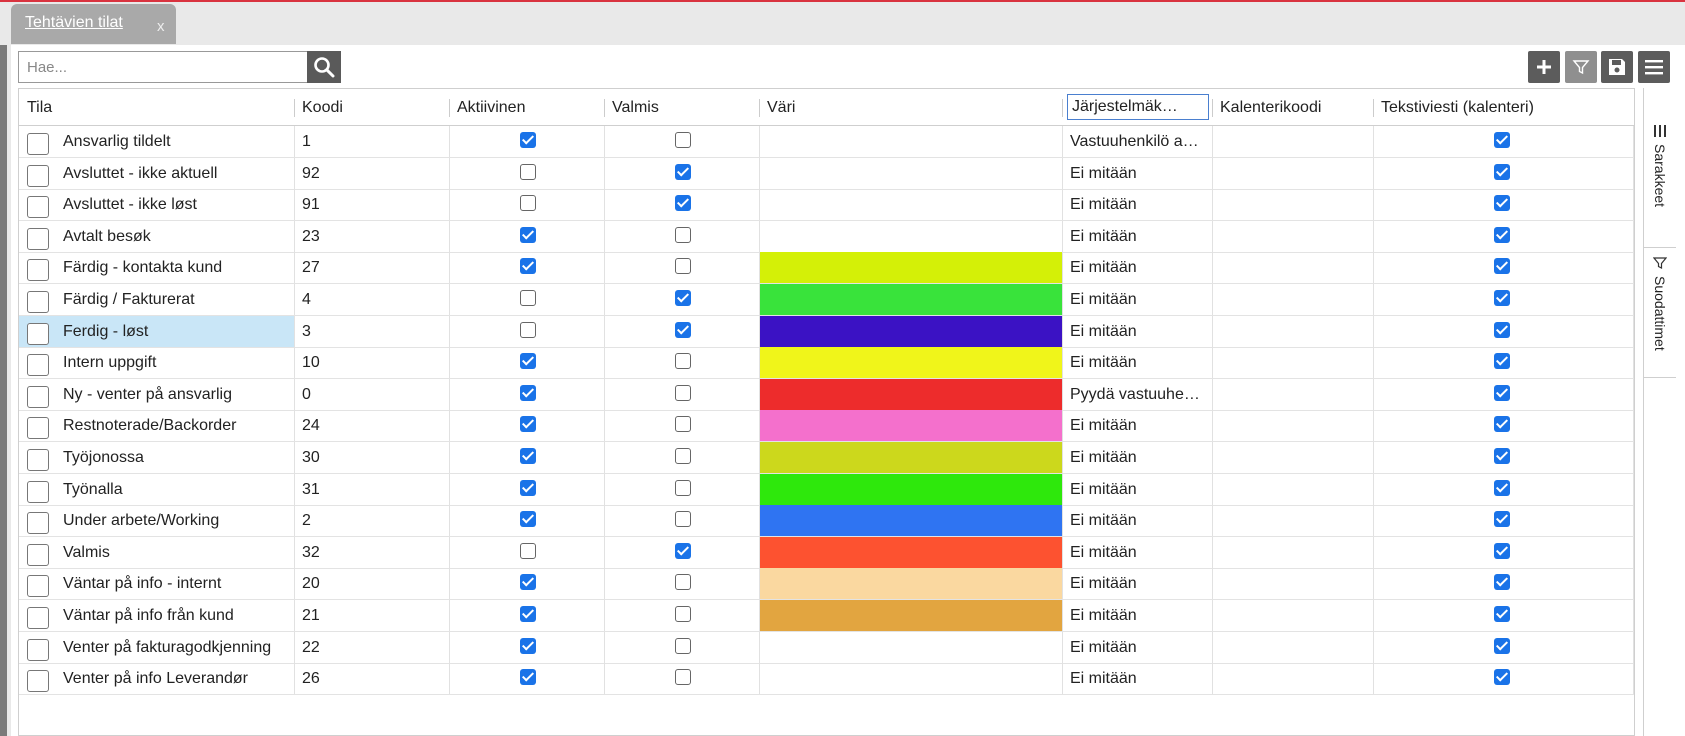 This screenshot has height=736, width=1685. I want to click on header-vari: Väri, so click(910, 107).